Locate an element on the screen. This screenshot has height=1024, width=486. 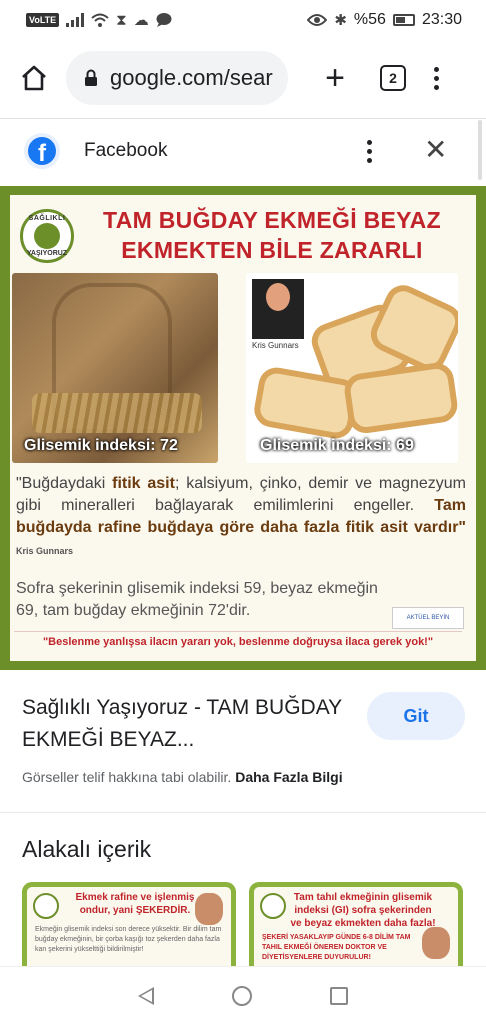
browser-toolbar: google.com/sear + 2 is located at coordinates (243, 78).